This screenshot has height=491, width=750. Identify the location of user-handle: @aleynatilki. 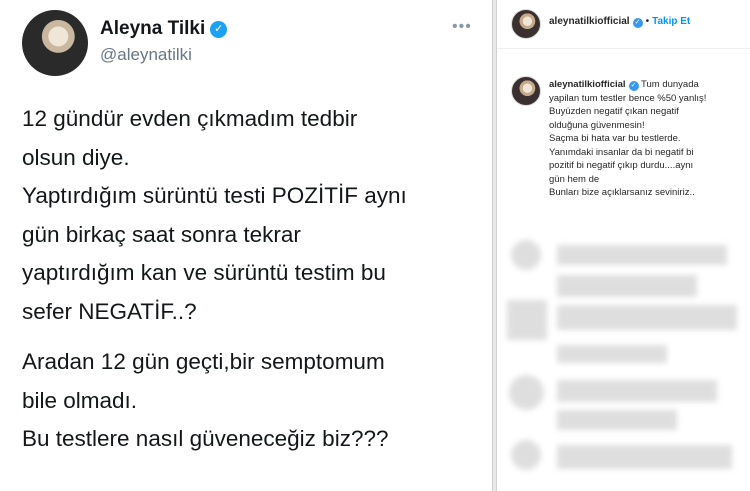
(146, 55).